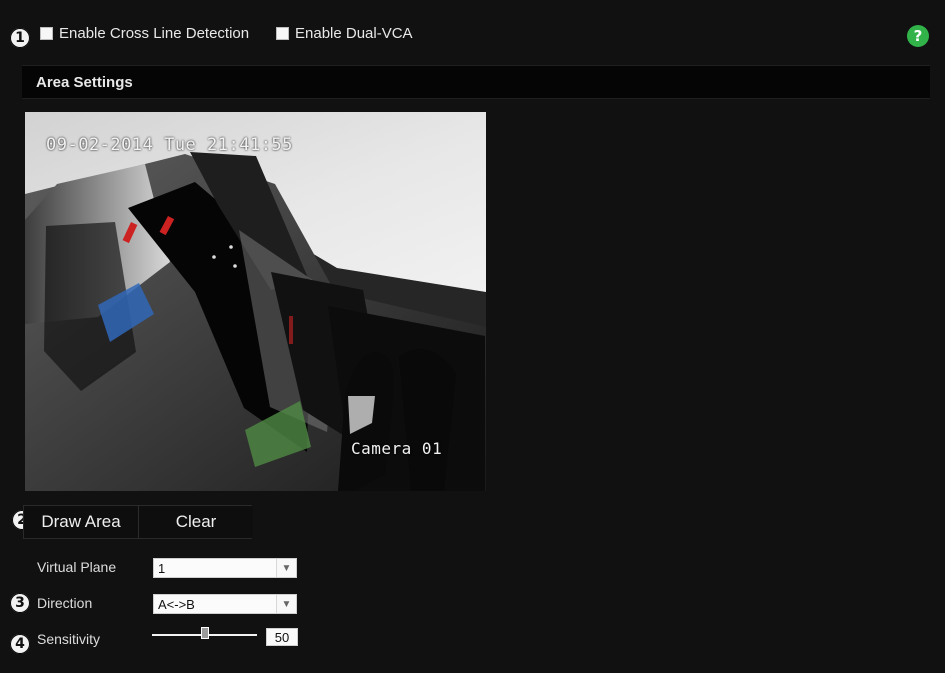 This screenshot has width=945, height=673. I want to click on step-3-callout: 3, so click(20, 603).